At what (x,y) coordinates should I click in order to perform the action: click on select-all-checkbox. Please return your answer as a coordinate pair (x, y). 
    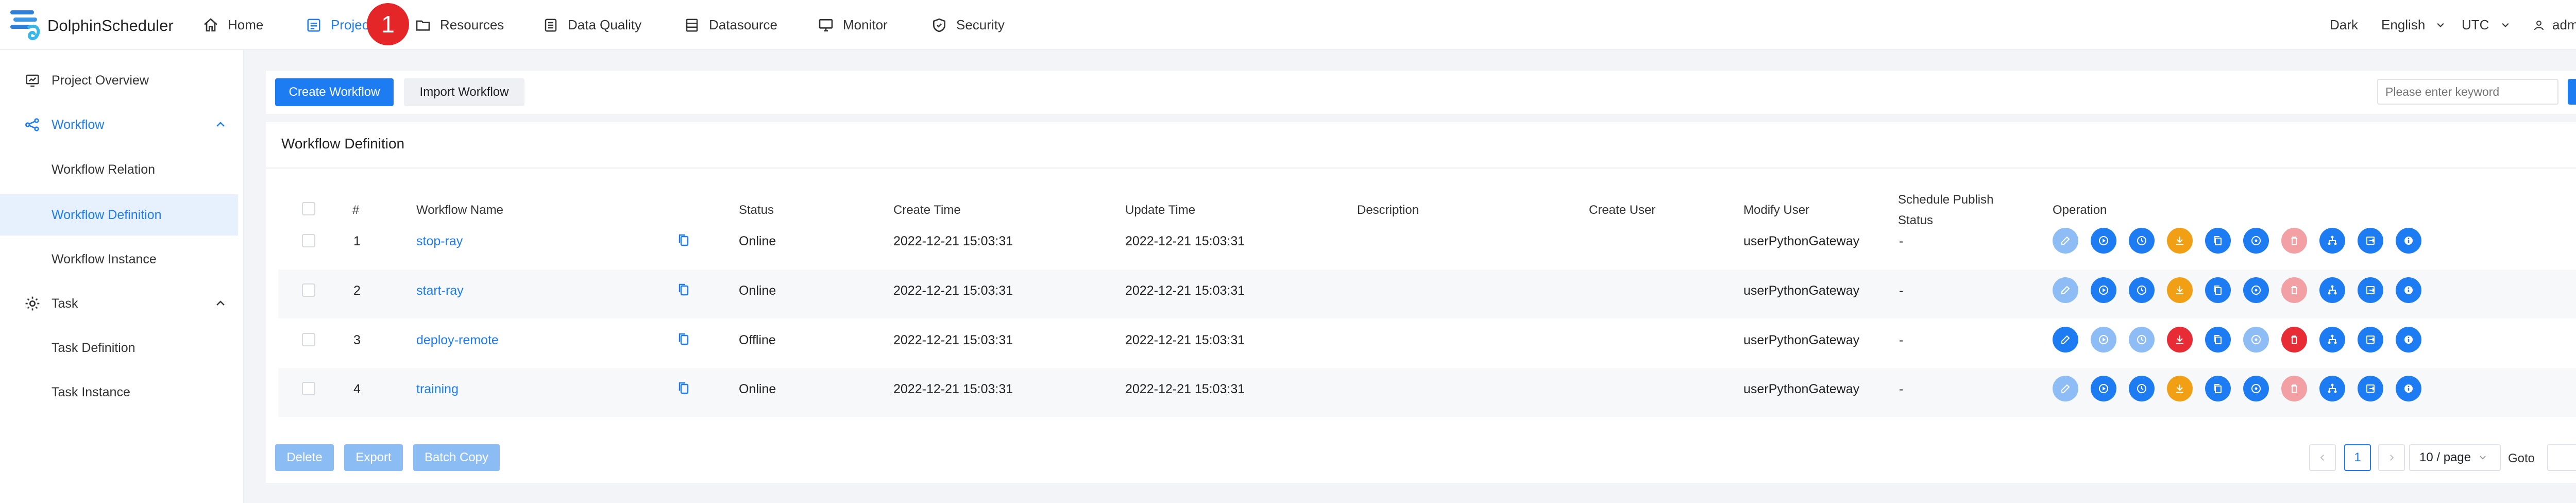
    Looking at the image, I should click on (308, 209).